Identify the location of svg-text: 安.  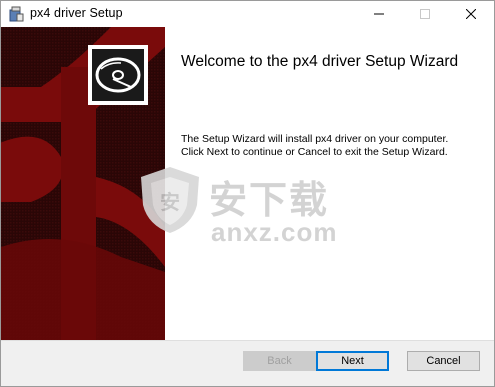
(170, 202).